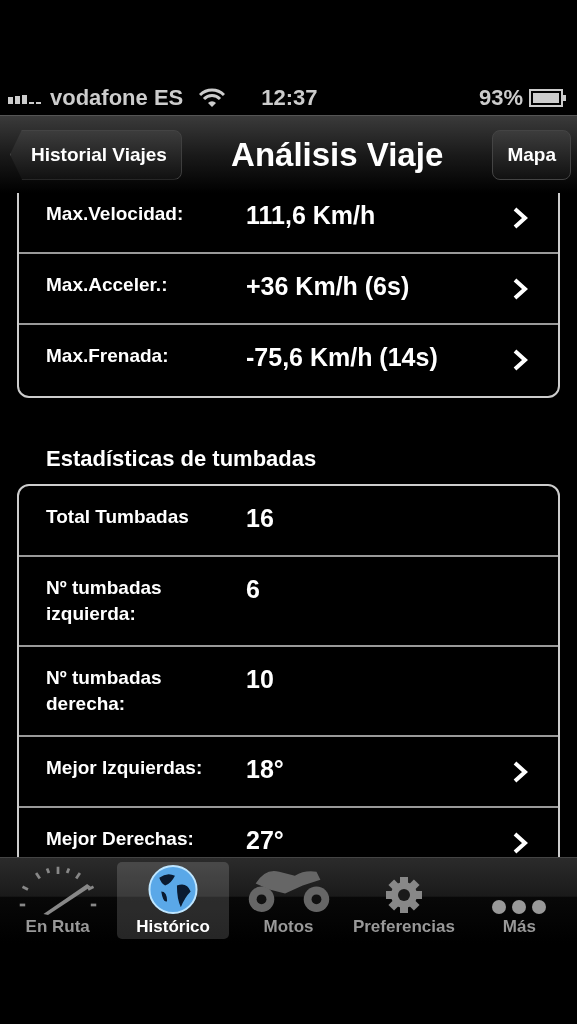  I want to click on carrier-name: vodafone ES, so click(117, 97).